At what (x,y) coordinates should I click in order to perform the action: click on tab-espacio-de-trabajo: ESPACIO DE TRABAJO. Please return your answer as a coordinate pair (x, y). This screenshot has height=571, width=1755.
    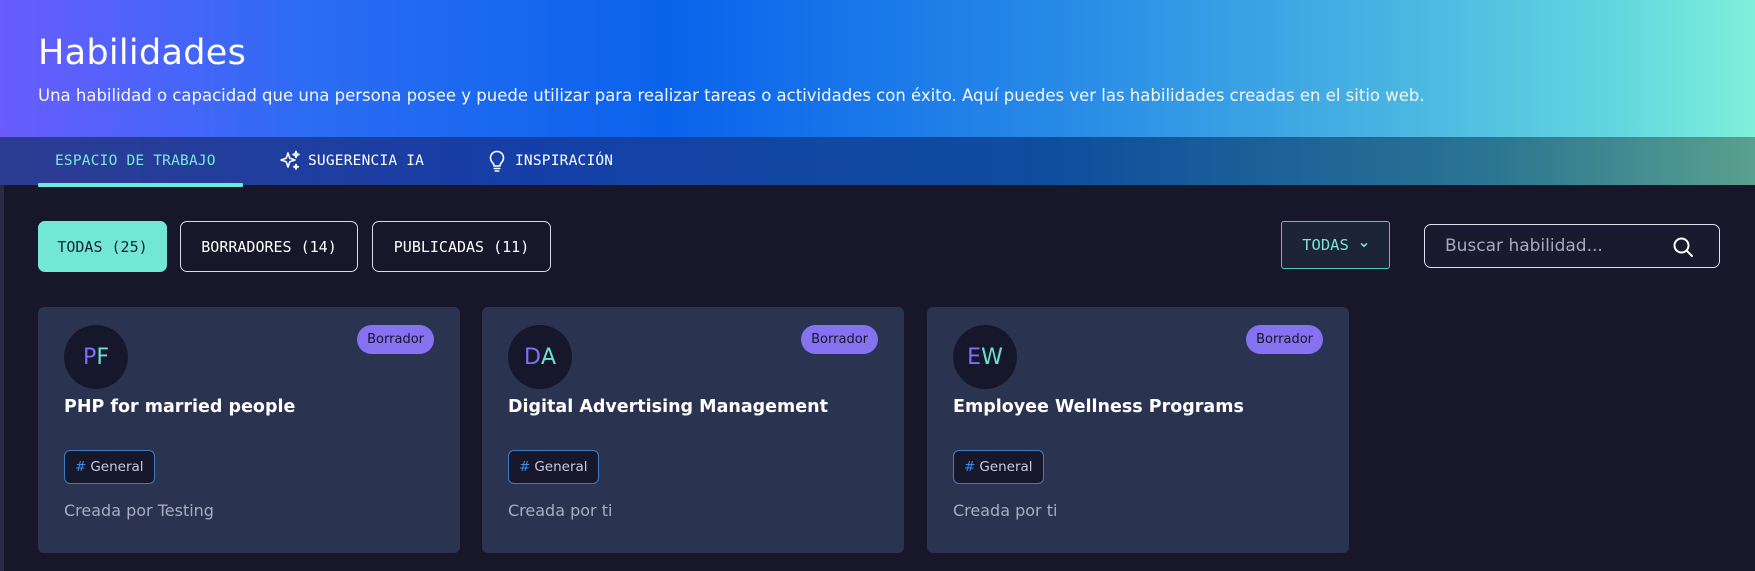
    Looking at the image, I should click on (135, 161).